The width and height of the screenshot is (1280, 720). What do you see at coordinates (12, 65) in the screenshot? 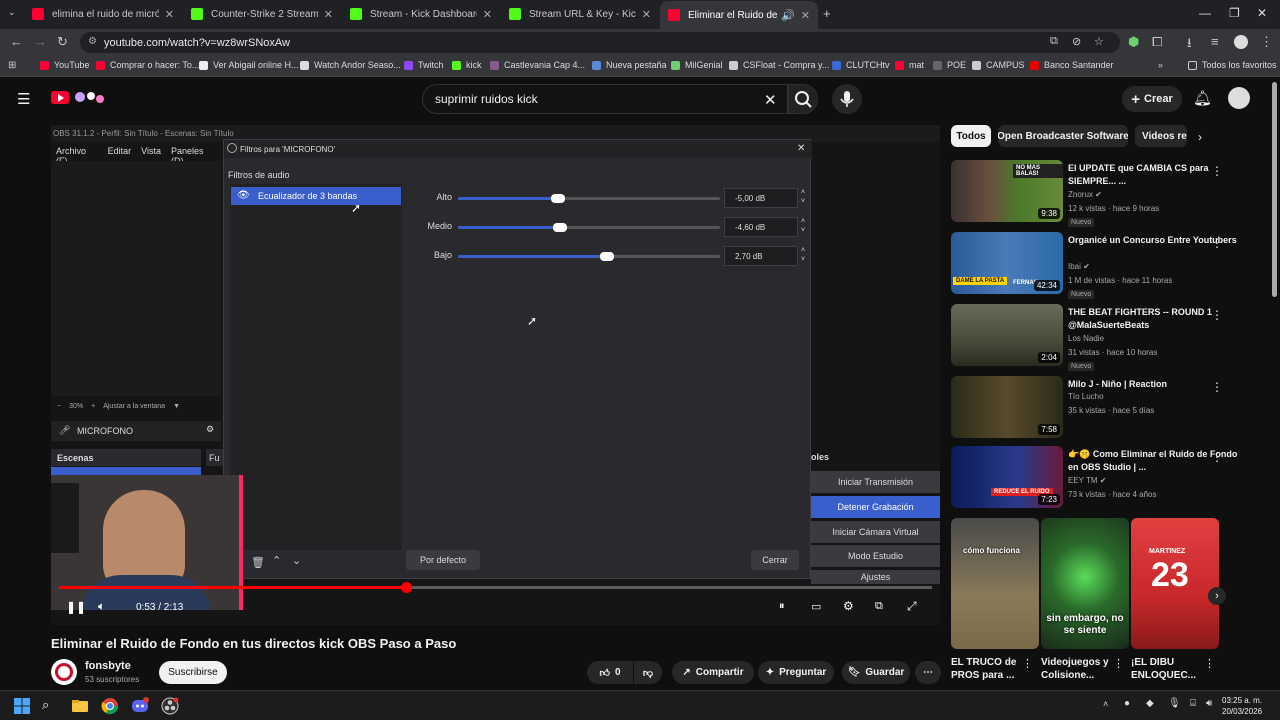
I see `apps-grid-icon: ⊞` at bounding box center [12, 65].